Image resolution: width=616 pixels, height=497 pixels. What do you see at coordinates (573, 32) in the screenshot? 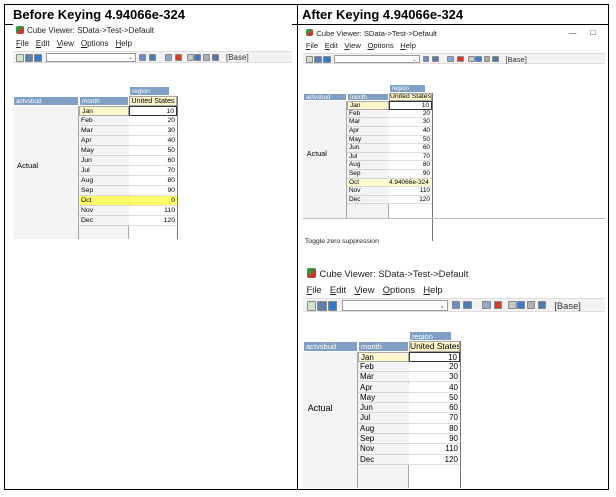
I see `minimize-button: —` at bounding box center [573, 32].